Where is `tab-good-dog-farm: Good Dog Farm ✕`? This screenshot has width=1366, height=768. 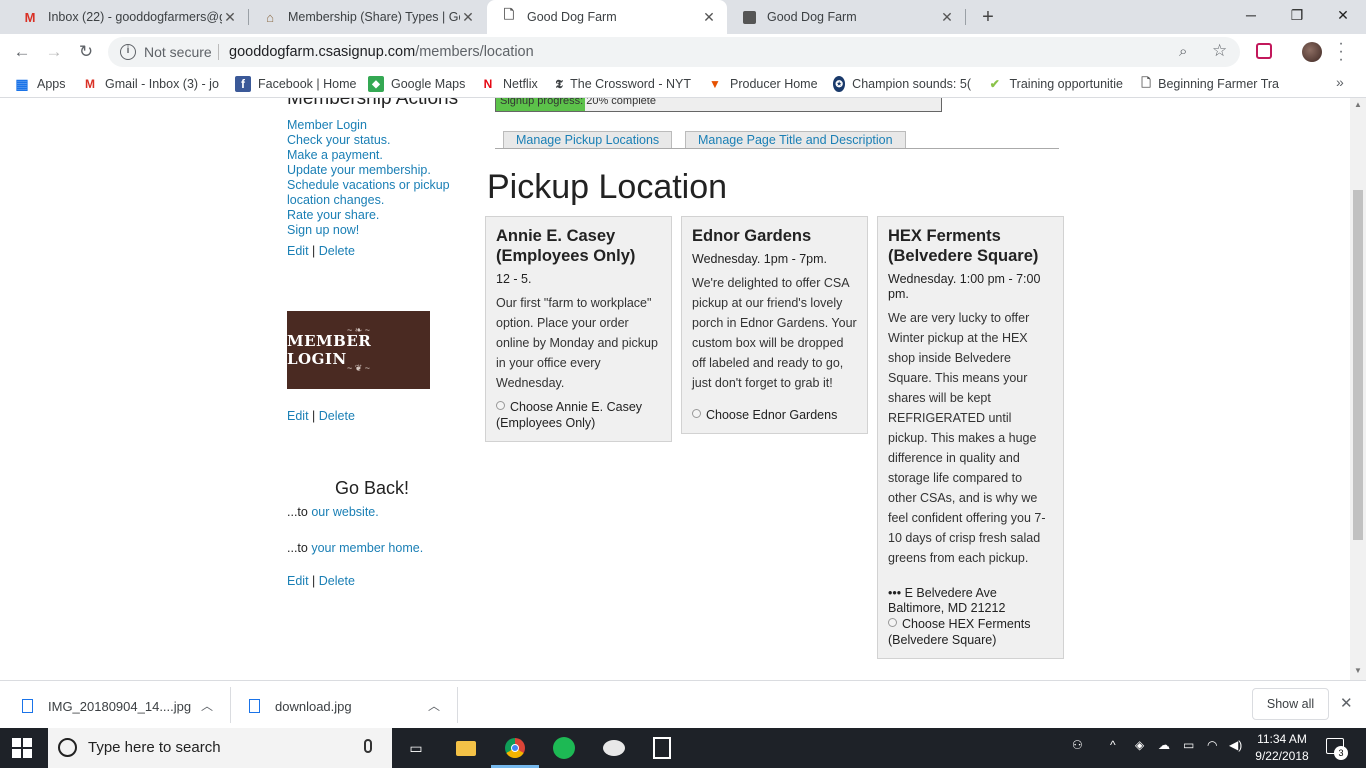
tab-good-dog-farm: Good Dog Farm ✕ is located at coordinates (846, 17).